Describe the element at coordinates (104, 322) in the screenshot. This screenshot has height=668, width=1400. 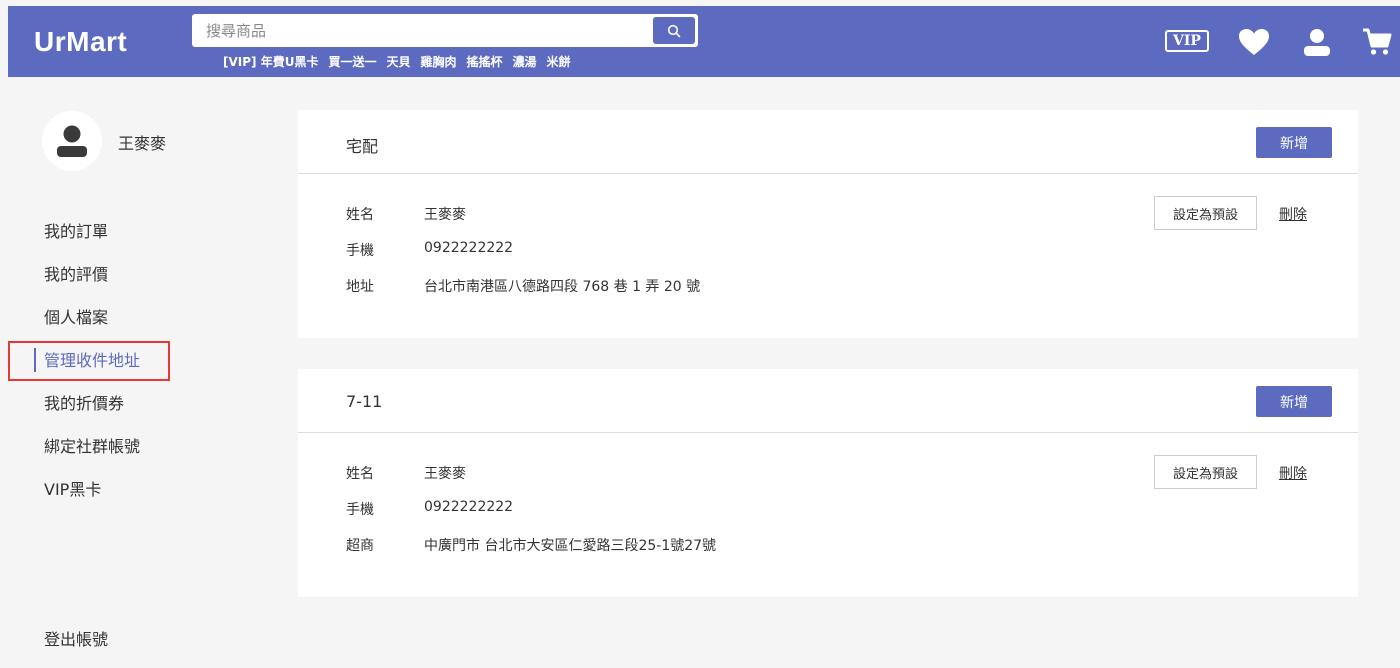
I see `sidebar-item-profile: 個人檔案` at that location.